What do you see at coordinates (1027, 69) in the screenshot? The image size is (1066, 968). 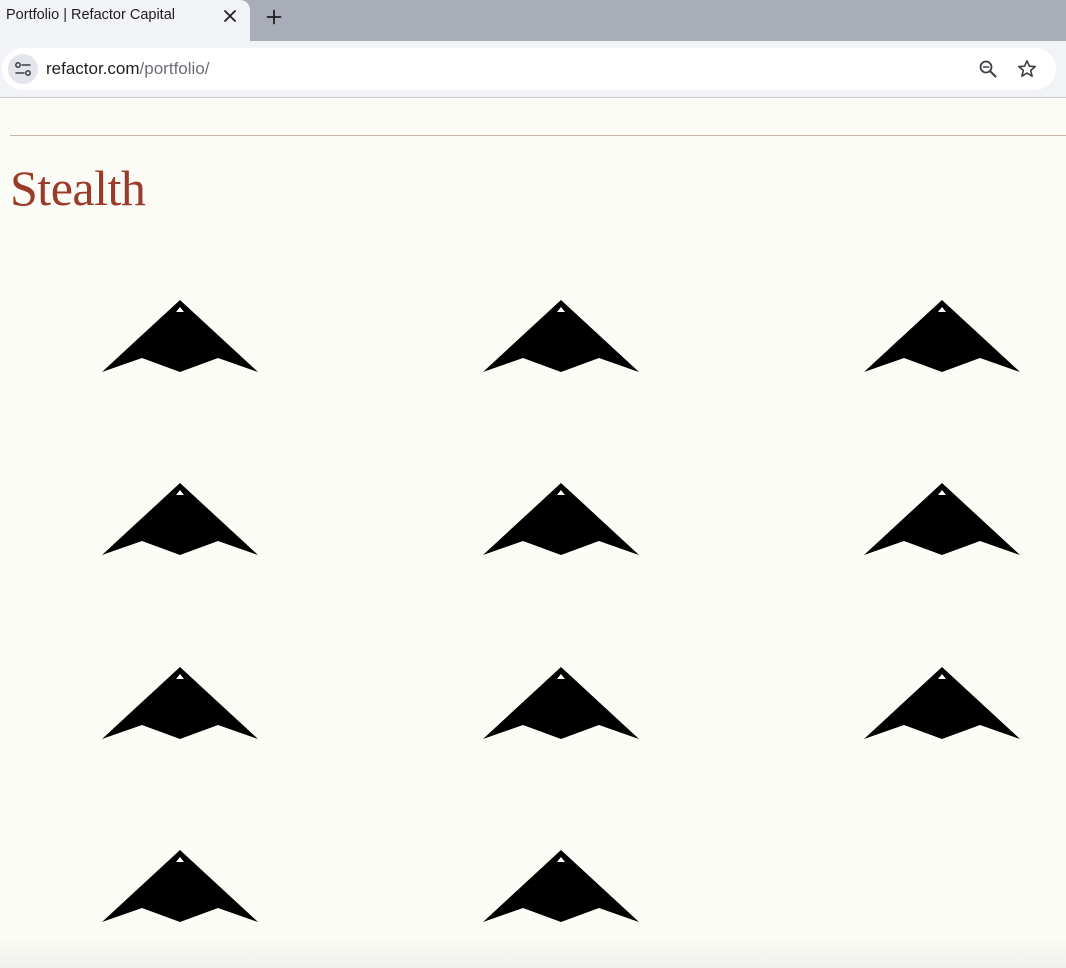 I see `star-icon` at bounding box center [1027, 69].